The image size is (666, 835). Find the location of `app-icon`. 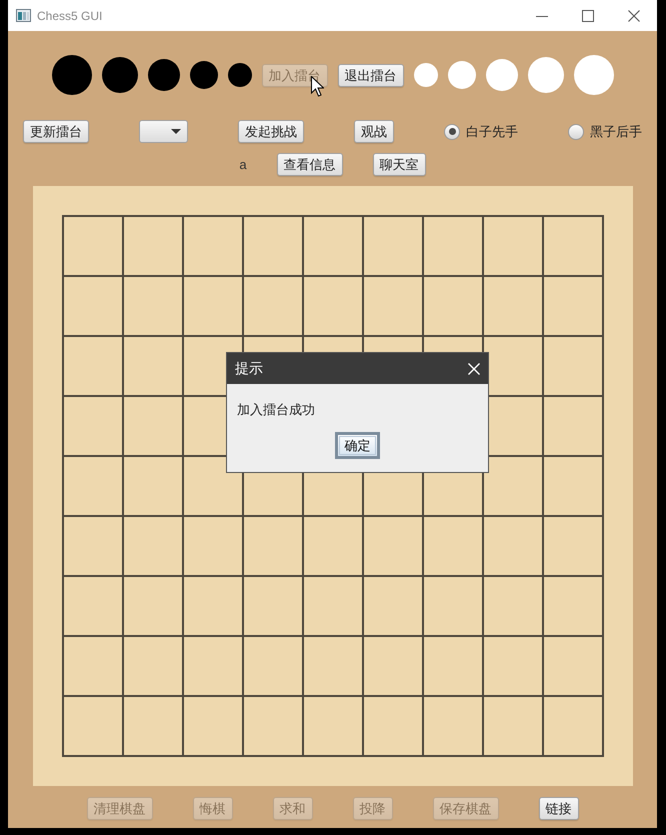

app-icon is located at coordinates (23, 15).